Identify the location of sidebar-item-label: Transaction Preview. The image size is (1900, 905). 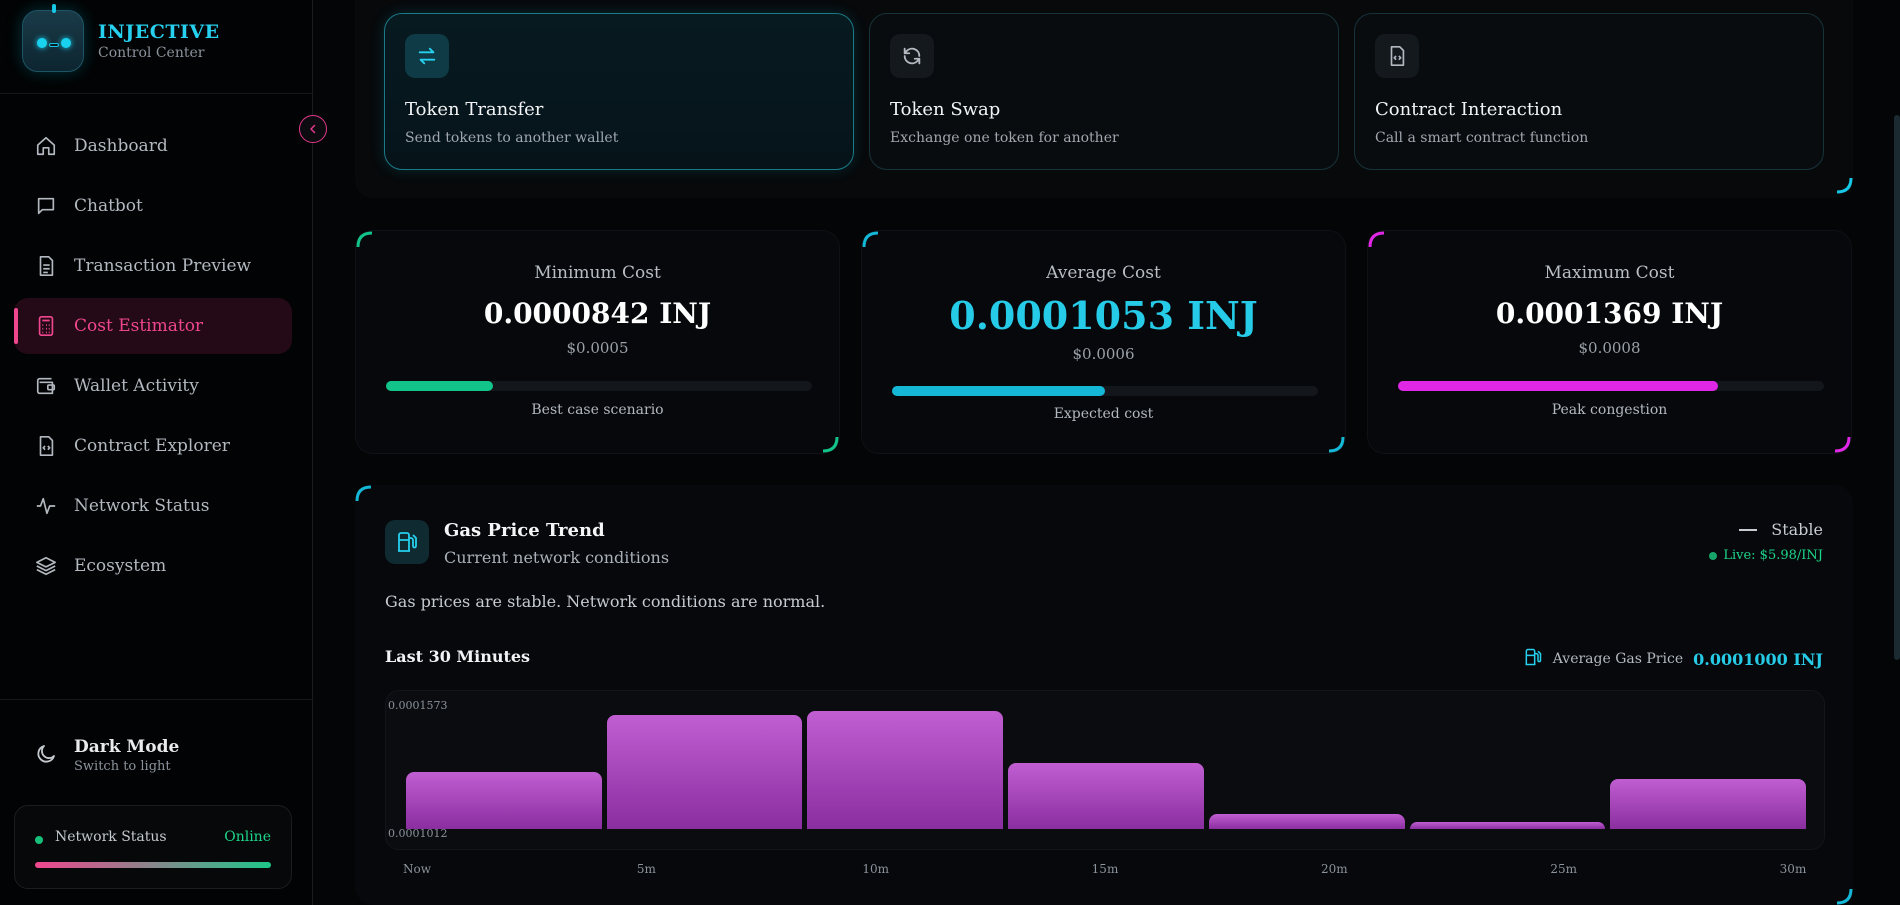
(163, 266).